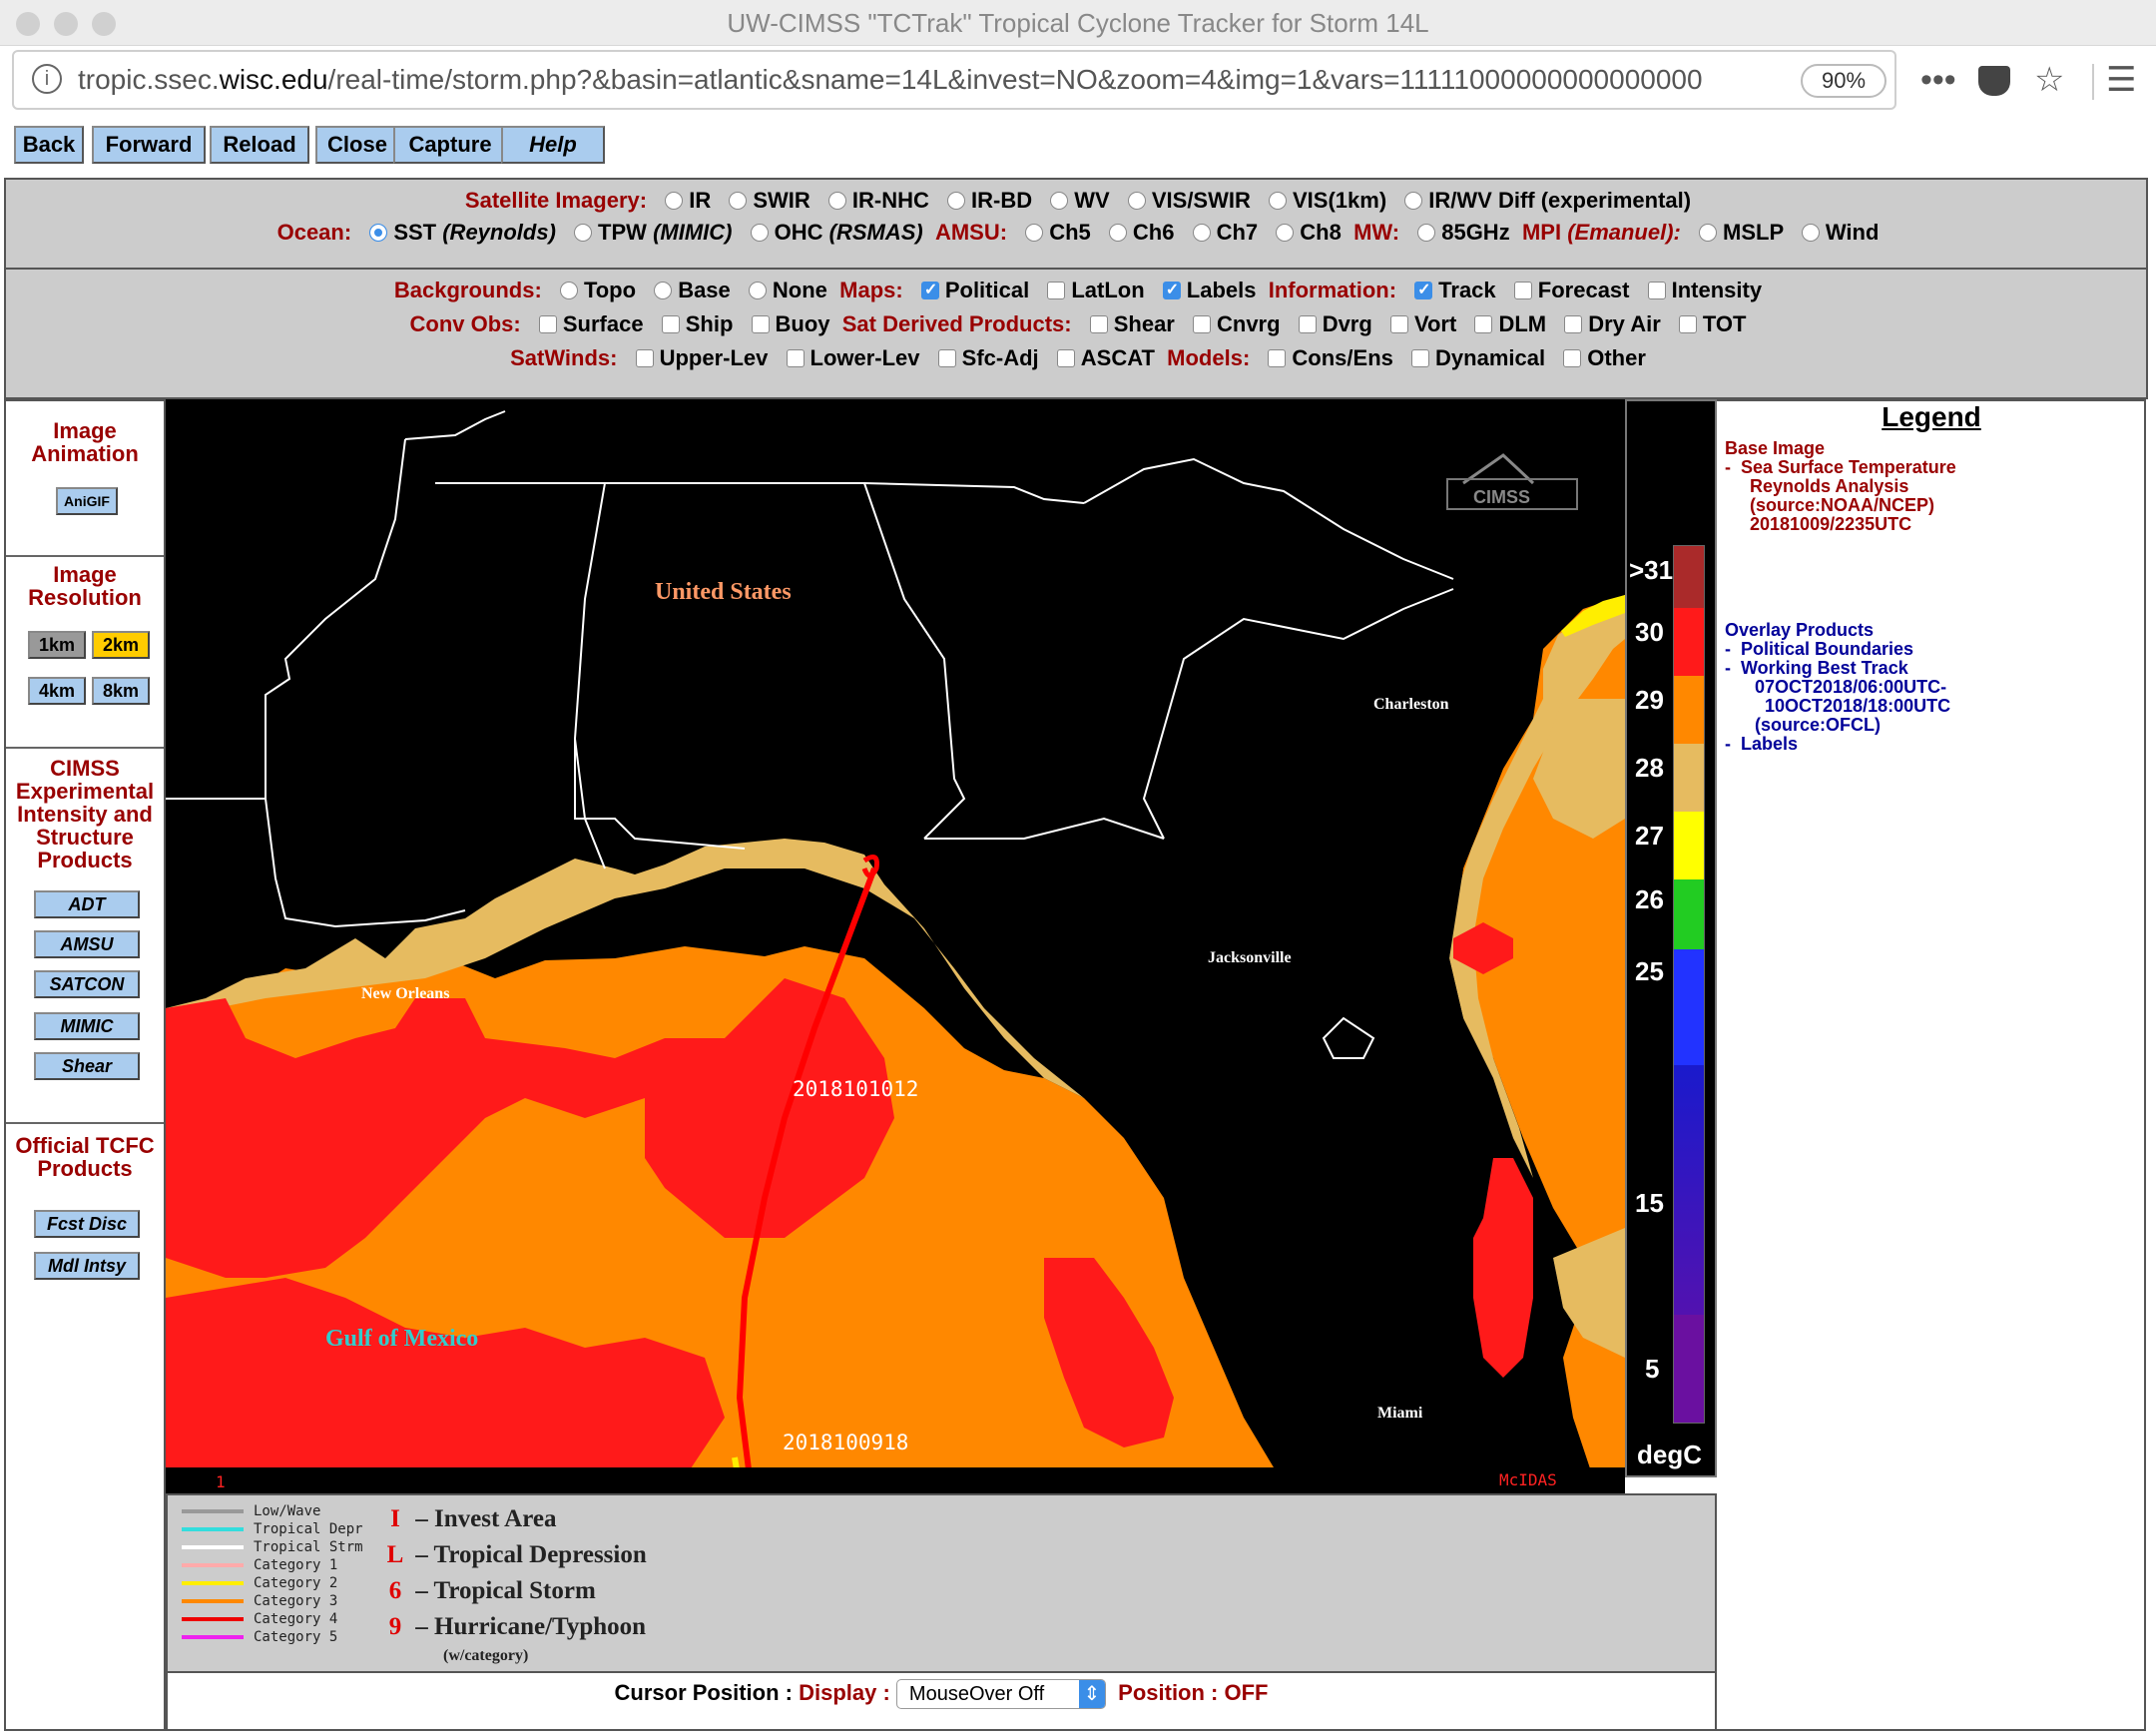 The height and width of the screenshot is (1735, 2156). Describe the element at coordinates (1426, 233) in the screenshot. I see `radio-85ghz` at that location.